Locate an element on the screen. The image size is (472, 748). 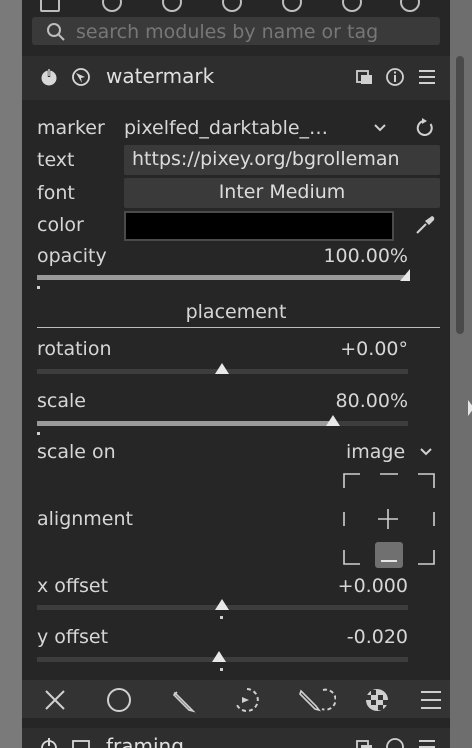
section-divider is located at coordinates (238, 327).